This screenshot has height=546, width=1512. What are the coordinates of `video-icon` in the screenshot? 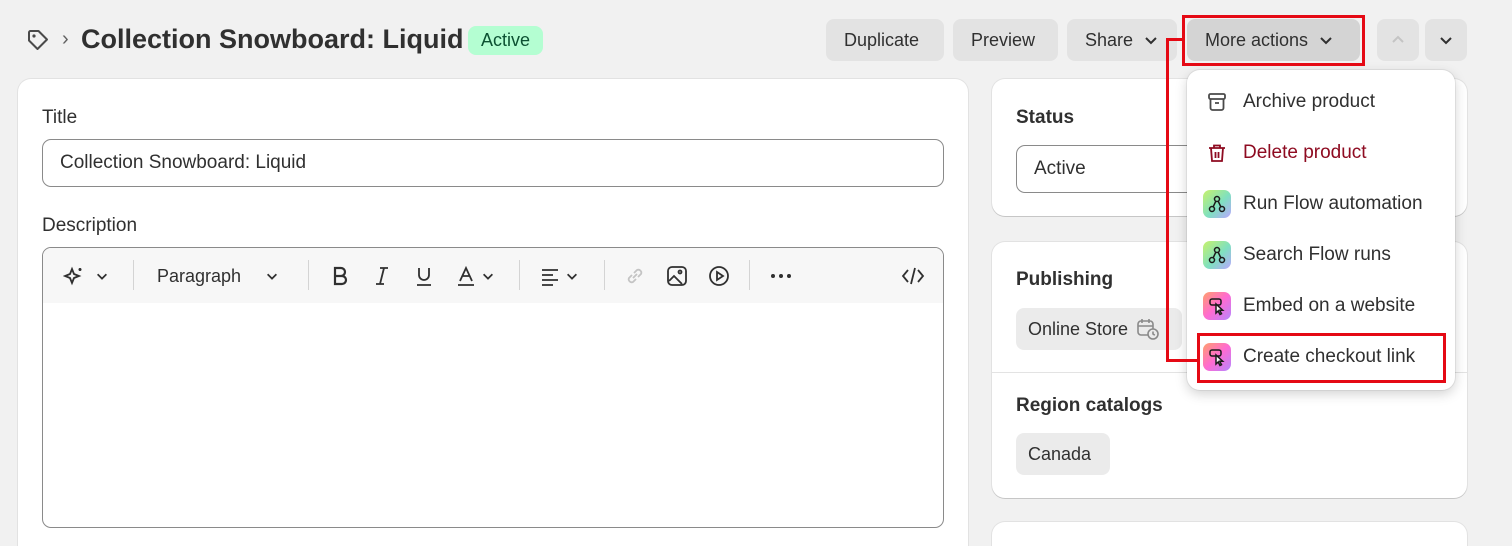 It's located at (719, 276).